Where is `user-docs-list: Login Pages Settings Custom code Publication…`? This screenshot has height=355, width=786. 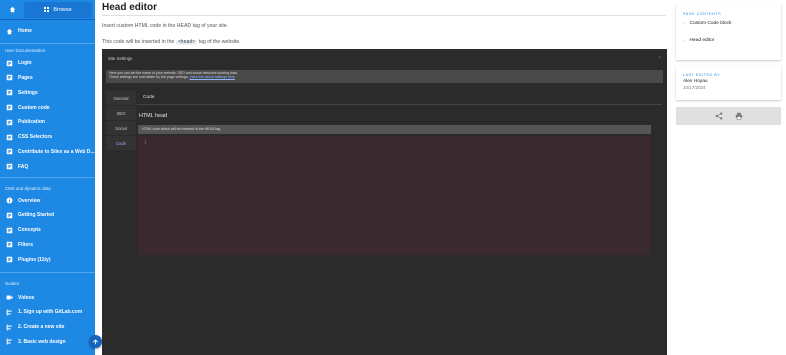 user-docs-list: Login Pages Settings Custom code Publication… is located at coordinates (47, 115).